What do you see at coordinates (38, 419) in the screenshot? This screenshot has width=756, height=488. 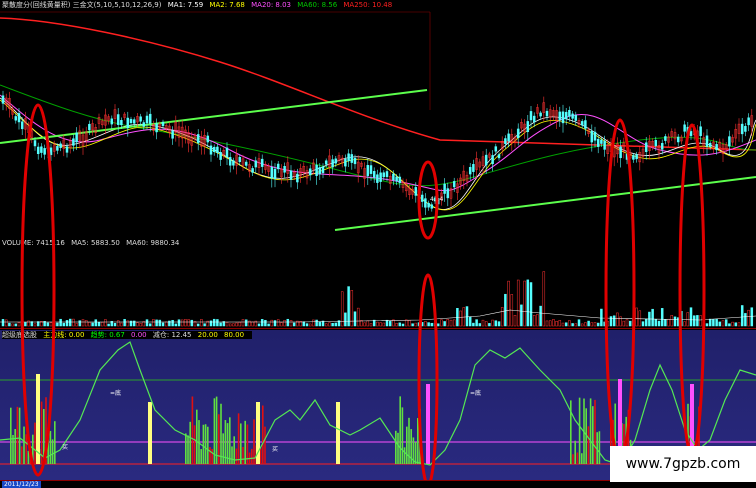 I see `signal-bar` at bounding box center [38, 419].